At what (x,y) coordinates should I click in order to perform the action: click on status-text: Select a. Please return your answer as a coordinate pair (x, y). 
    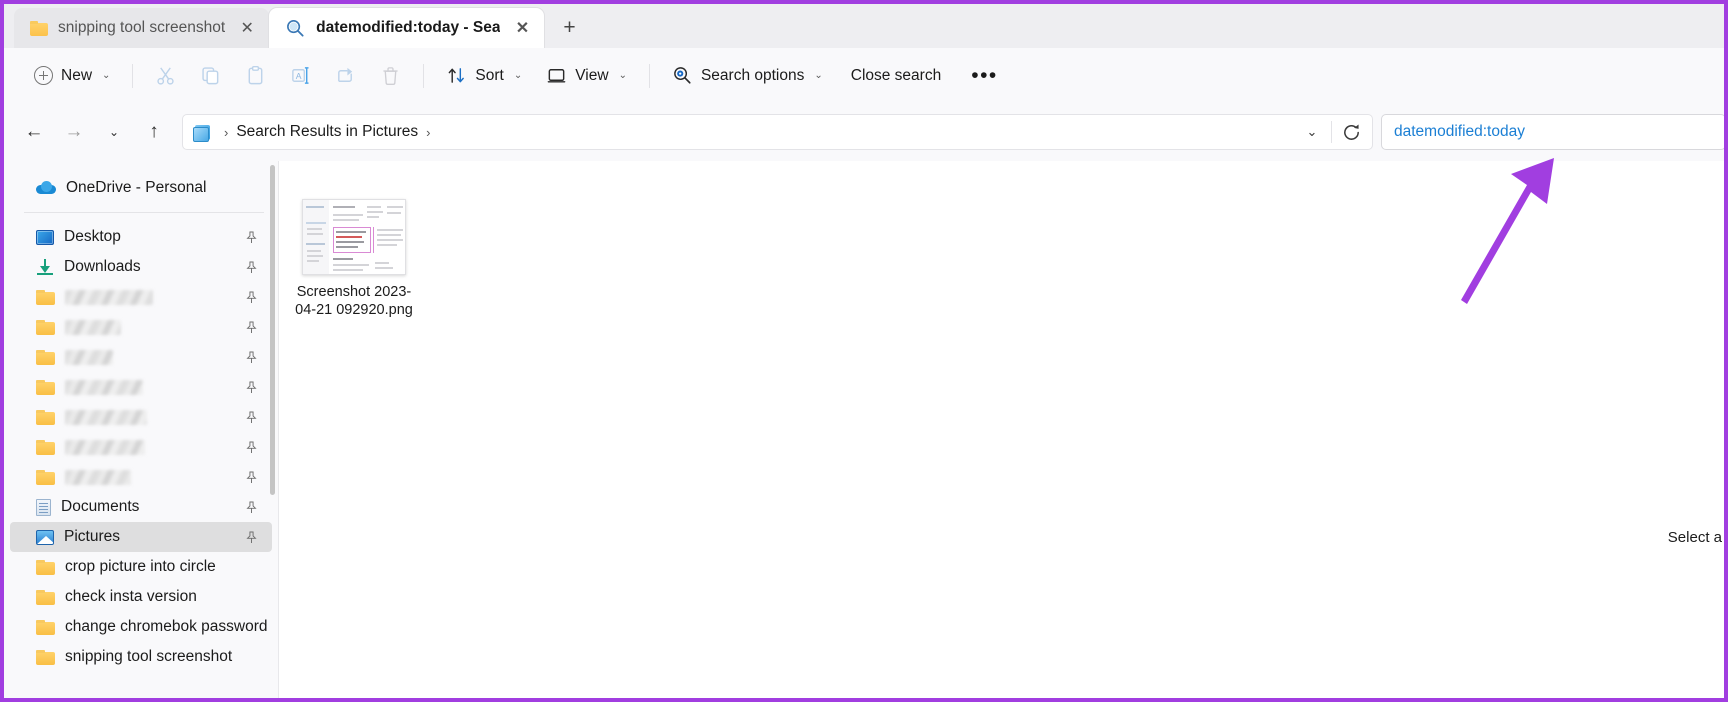
    Looking at the image, I should click on (1694, 537).